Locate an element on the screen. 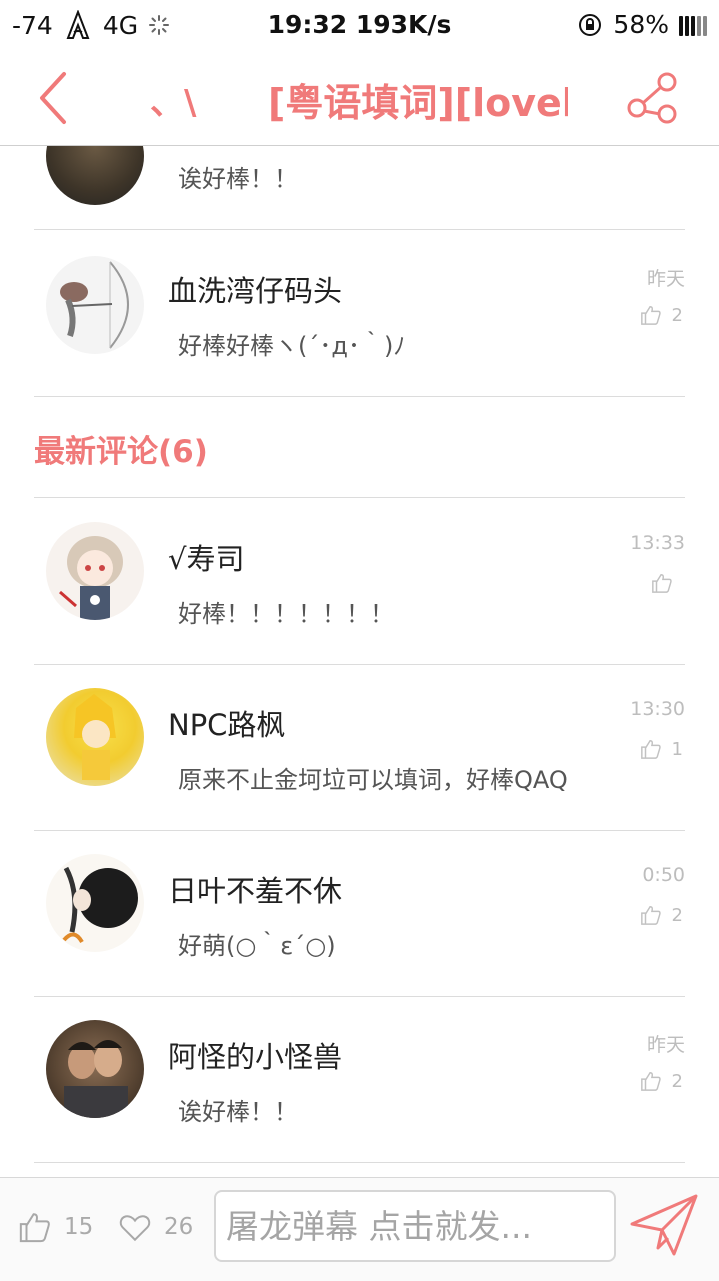  title-bar: 、\ [粤语填词][lovel is located at coordinates (359, 98).